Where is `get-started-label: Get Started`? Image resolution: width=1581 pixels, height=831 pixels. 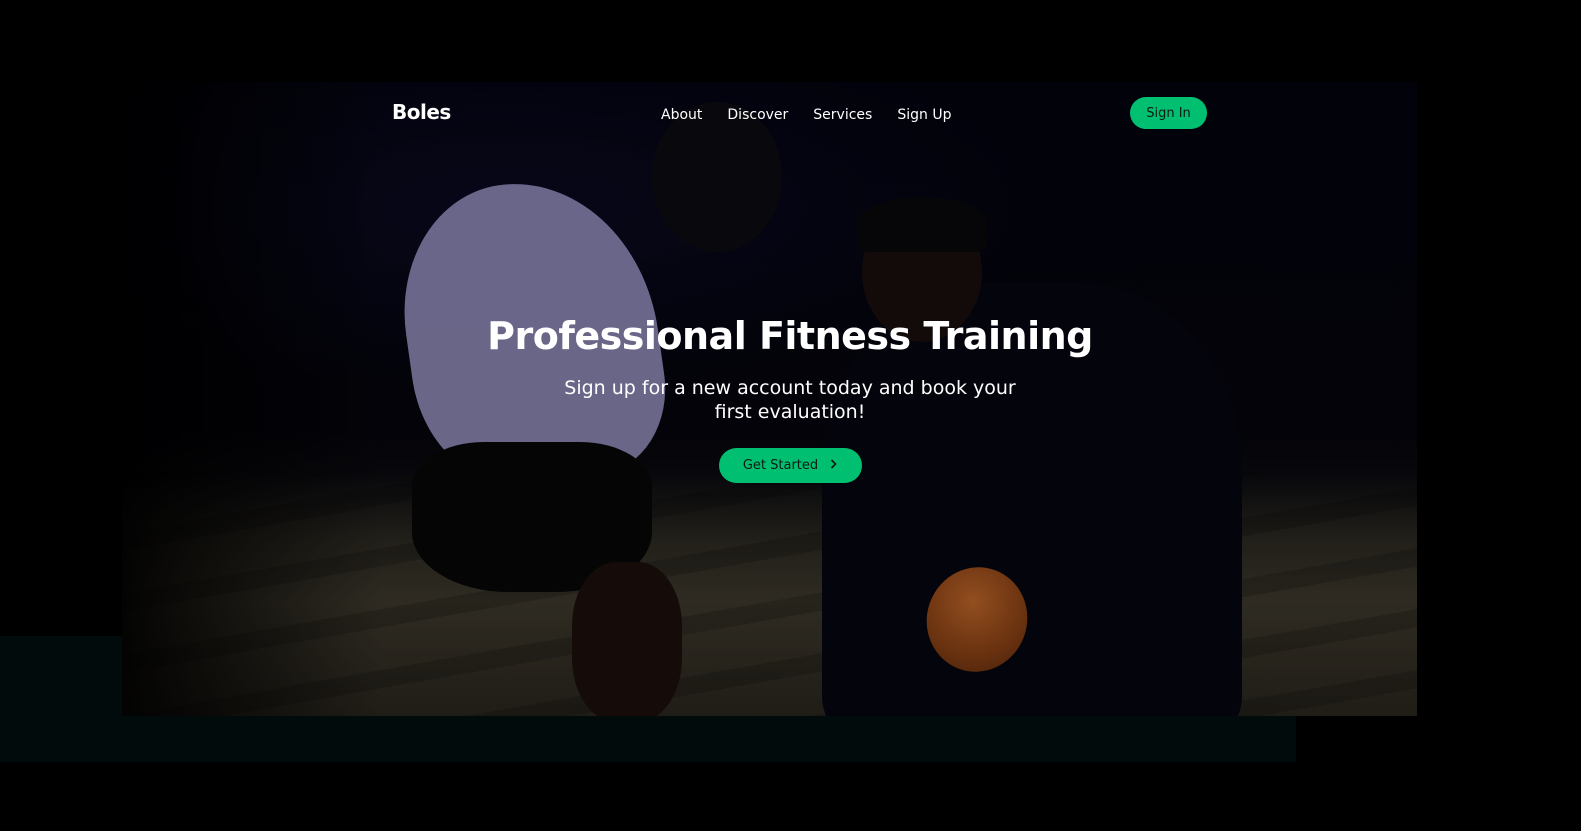
get-started-label: Get Started is located at coordinates (780, 465).